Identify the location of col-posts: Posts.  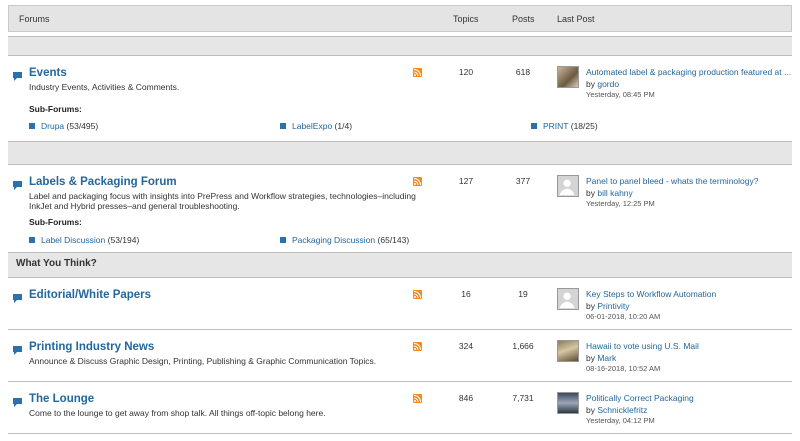
(523, 19).